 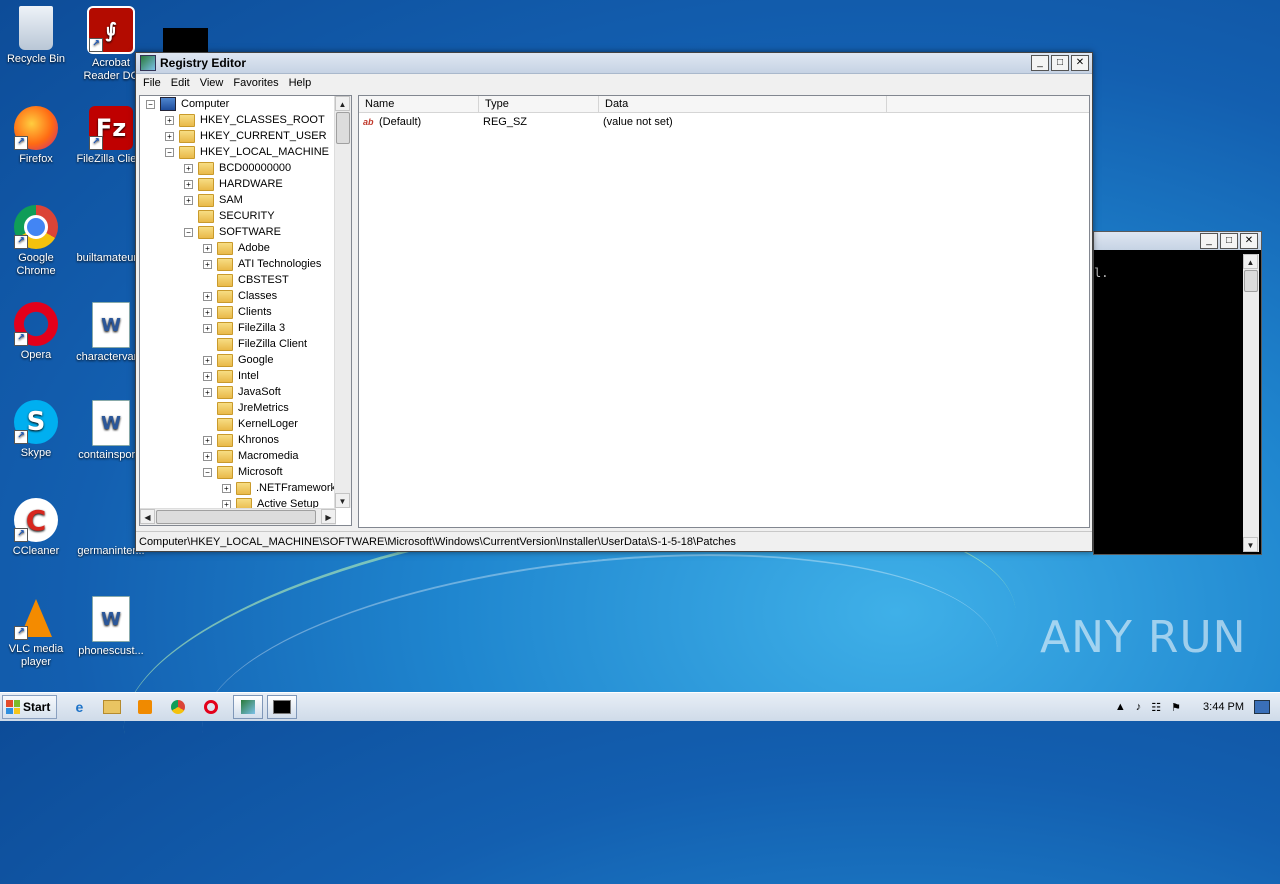 I want to click on tree-node: + HARDWARE, so click(x=238, y=184).